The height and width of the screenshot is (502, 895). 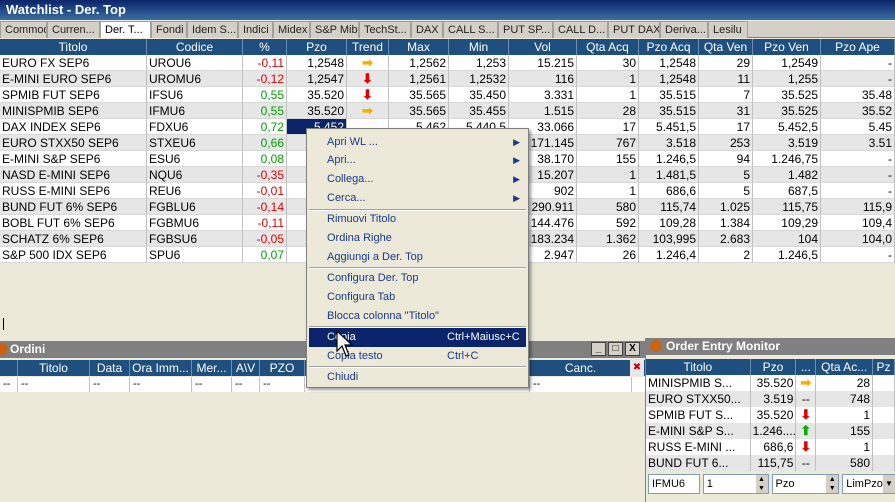 I want to click on ordini-column-header-8: Canc., so click(x=581, y=368).